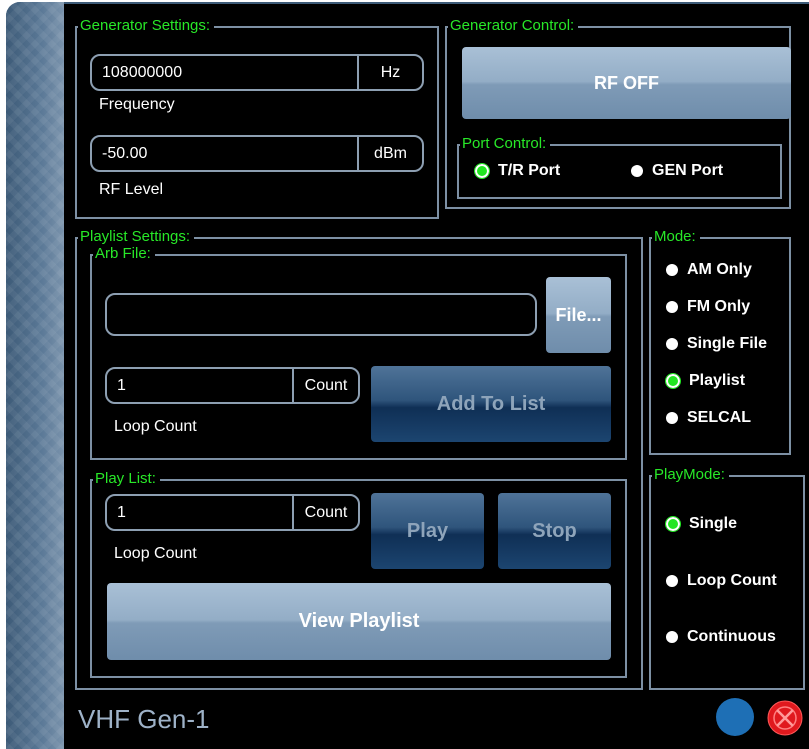 Image resolution: width=809 pixels, height=749 pixels. Describe the element at coordinates (142, 72) in the screenshot. I see `frequency-value: 108000000` at that location.